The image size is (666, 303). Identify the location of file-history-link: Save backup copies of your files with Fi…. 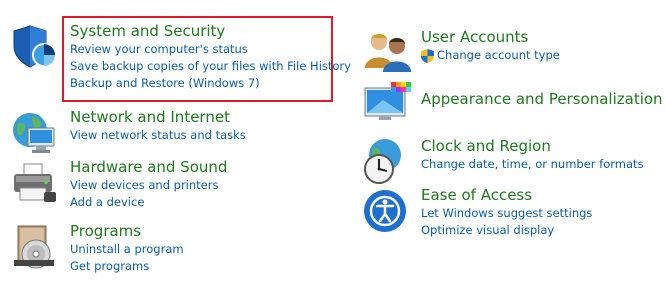
(210, 66).